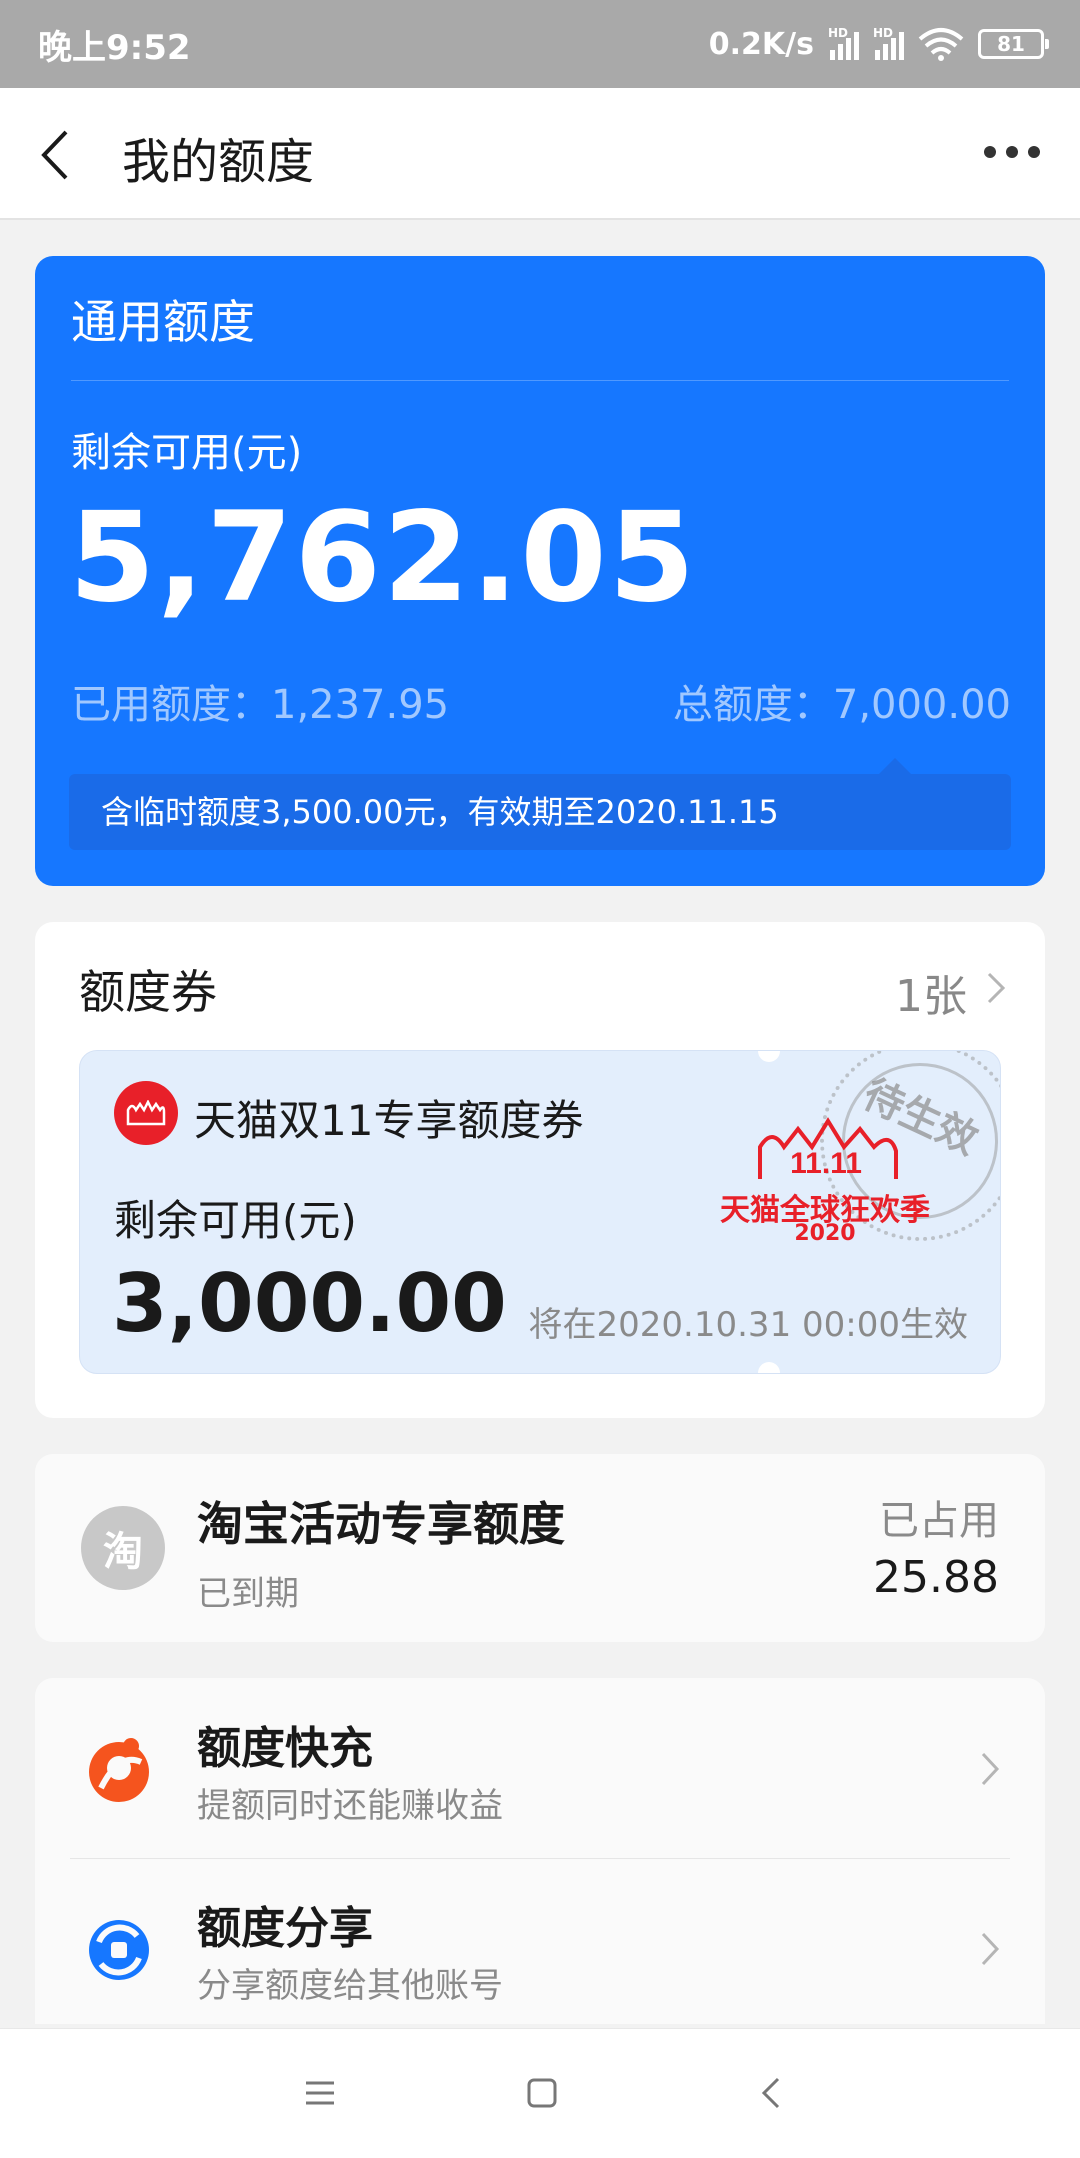 The width and height of the screenshot is (1080, 2158). What do you see at coordinates (119, 1950) in the screenshot?
I see `share-icon` at bounding box center [119, 1950].